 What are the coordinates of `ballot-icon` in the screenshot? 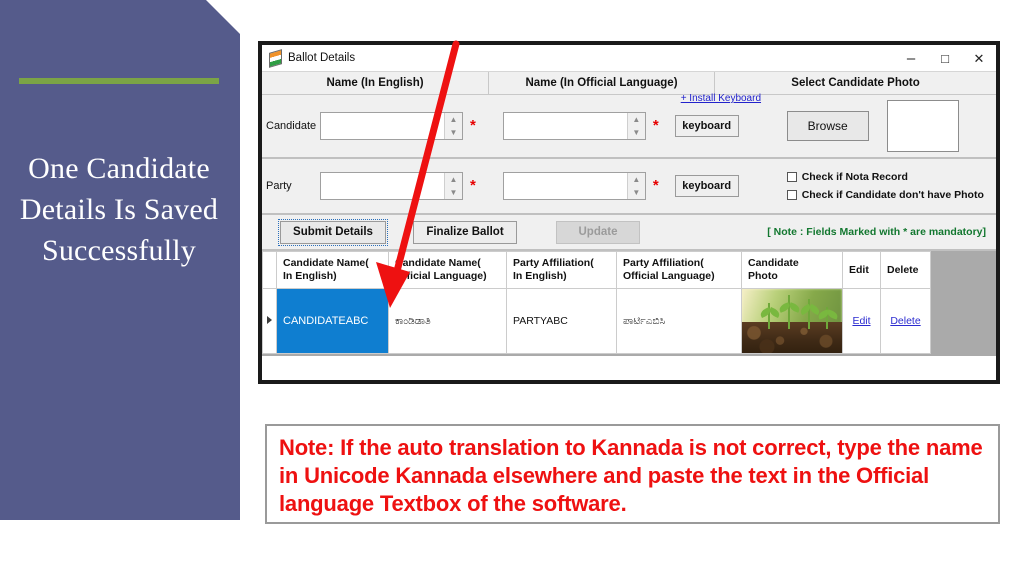 It's located at (275, 58).